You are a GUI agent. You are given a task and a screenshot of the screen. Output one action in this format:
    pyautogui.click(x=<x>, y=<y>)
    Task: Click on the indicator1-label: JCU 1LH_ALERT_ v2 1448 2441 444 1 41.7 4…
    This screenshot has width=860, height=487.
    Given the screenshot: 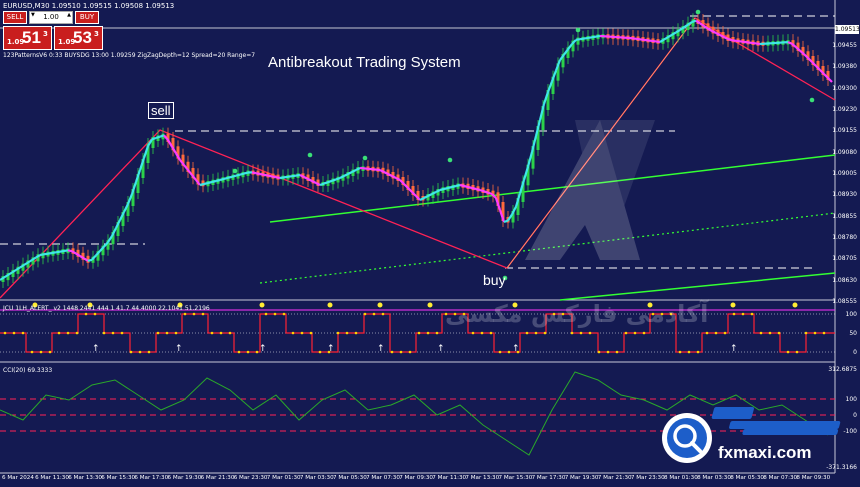 What is the action you would take?
    pyautogui.click(x=106, y=308)
    